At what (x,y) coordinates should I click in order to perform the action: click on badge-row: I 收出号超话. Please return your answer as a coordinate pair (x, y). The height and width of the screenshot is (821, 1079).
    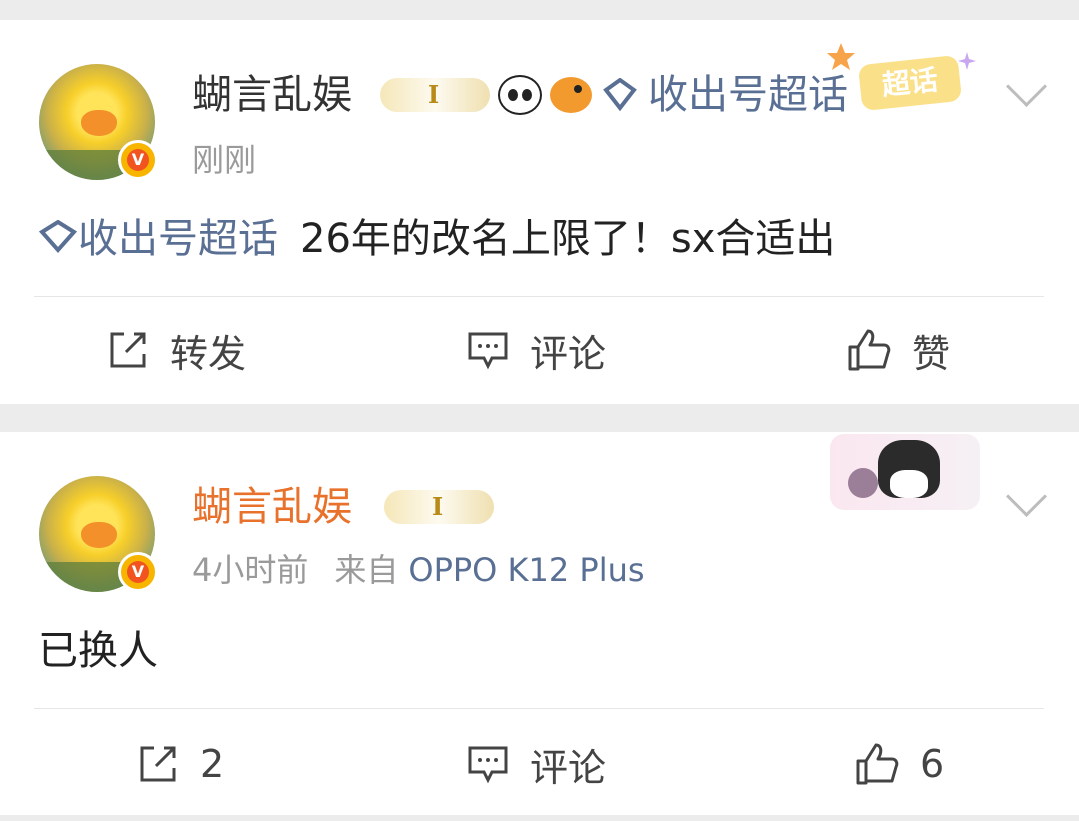
    Looking at the image, I should click on (614, 95).